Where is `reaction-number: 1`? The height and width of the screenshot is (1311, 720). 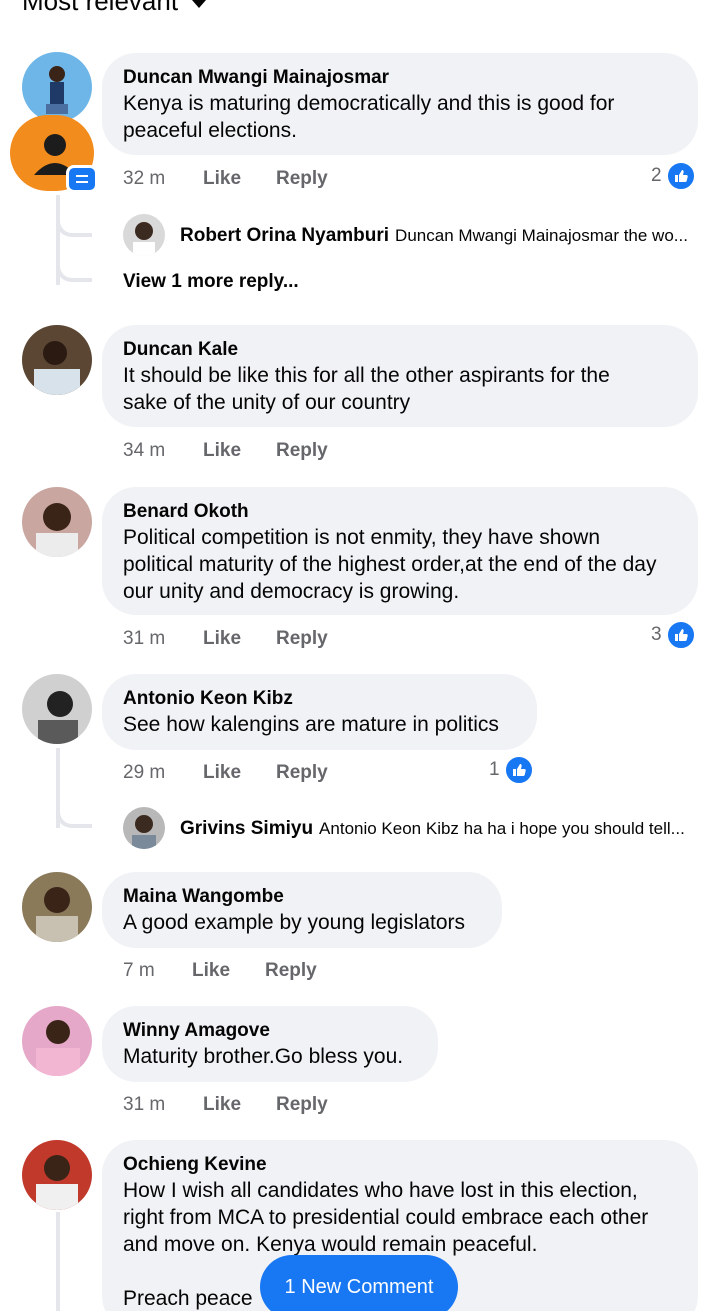 reaction-number: 1 is located at coordinates (494, 769).